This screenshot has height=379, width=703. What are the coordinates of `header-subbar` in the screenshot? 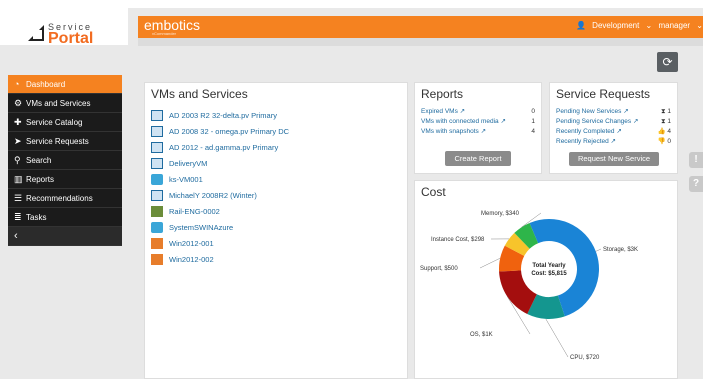 It's located at (420, 42).